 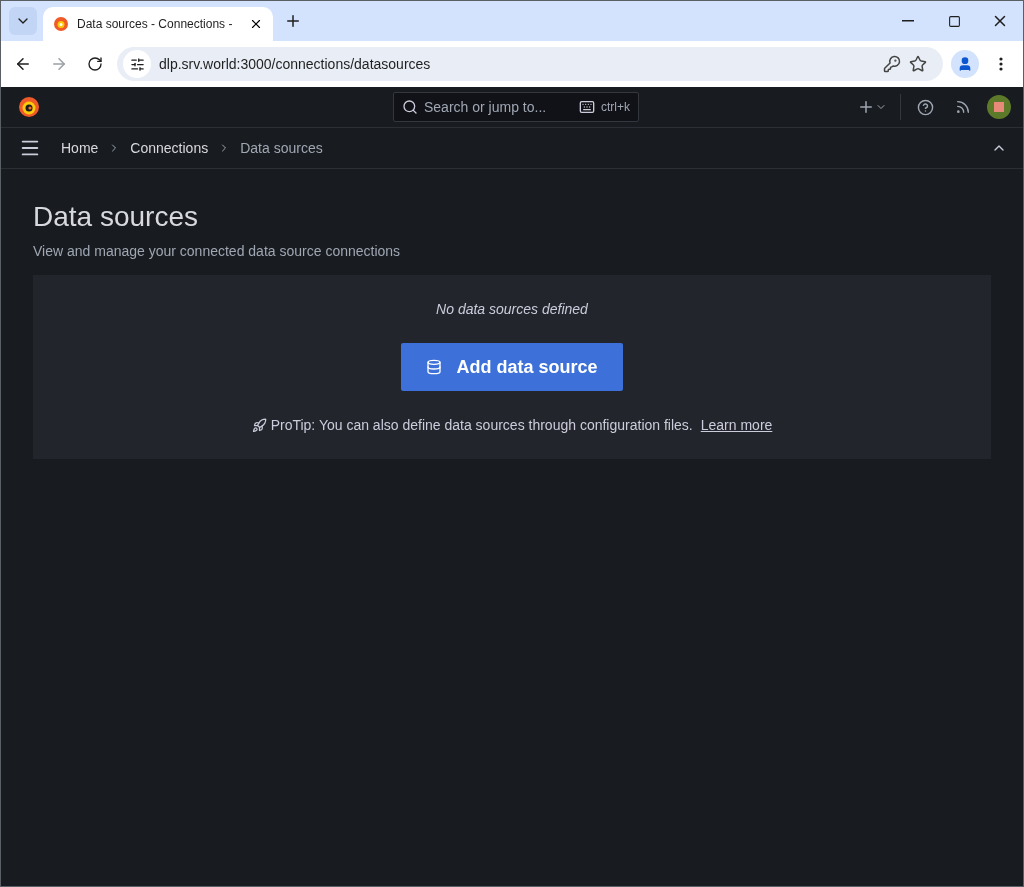 I want to click on add-data-source-button: Add data source, so click(x=512, y=367).